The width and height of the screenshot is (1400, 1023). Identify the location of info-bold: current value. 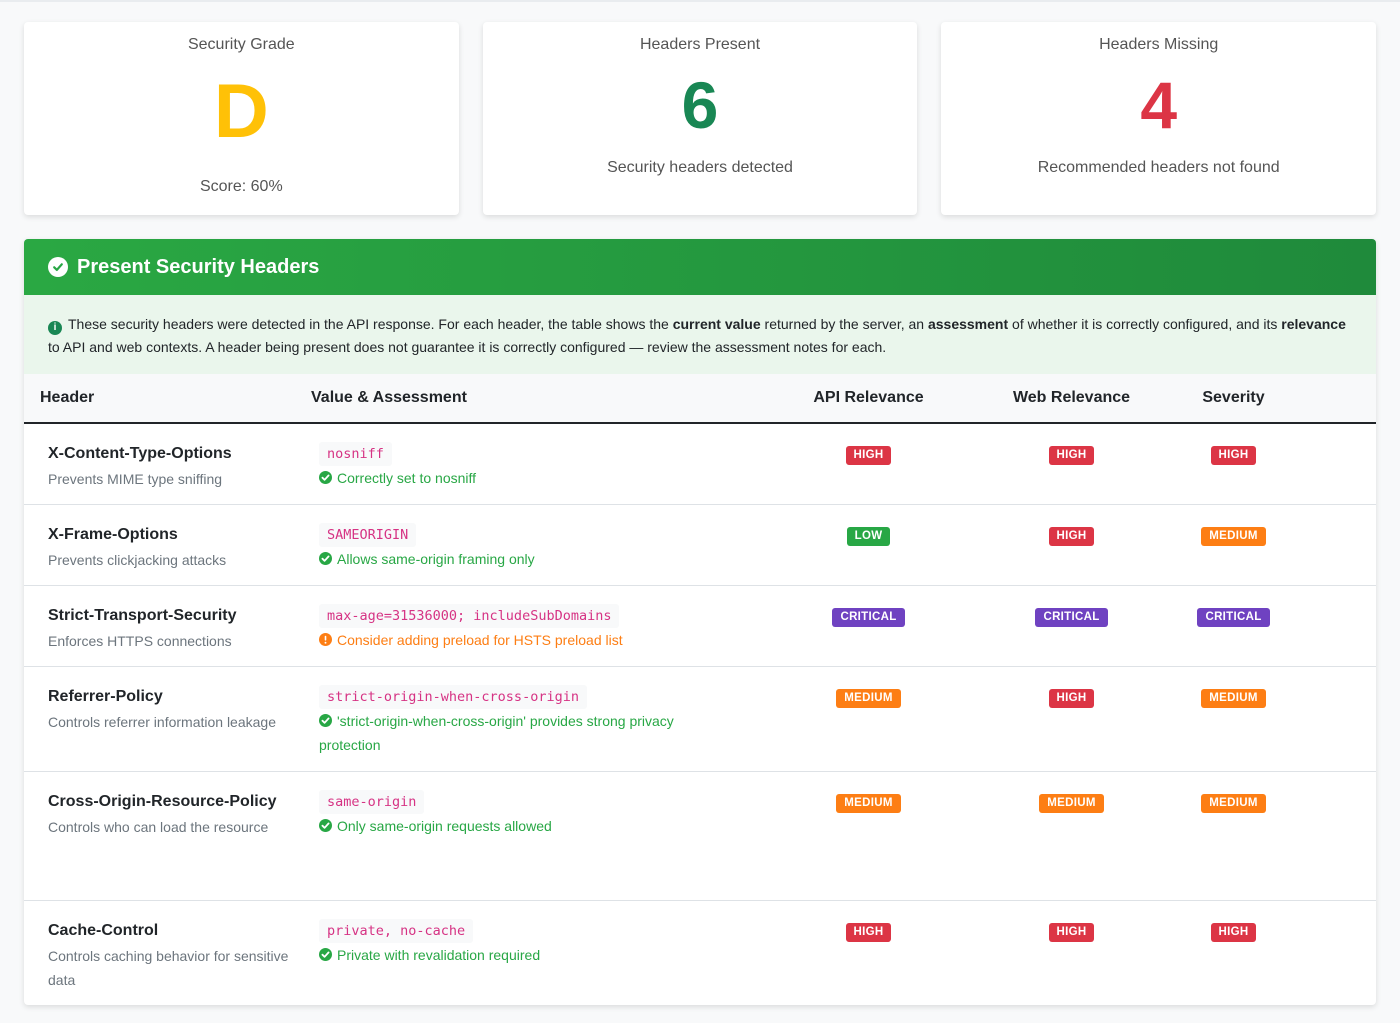
(716, 324).